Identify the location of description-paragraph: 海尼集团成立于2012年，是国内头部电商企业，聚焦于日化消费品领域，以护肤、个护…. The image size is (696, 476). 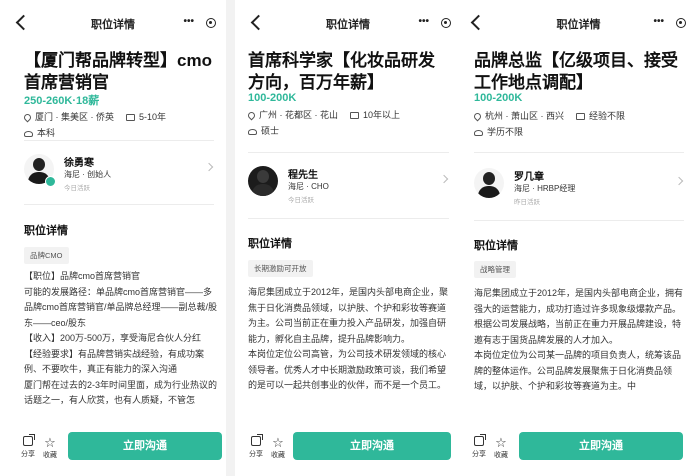
(348, 315).